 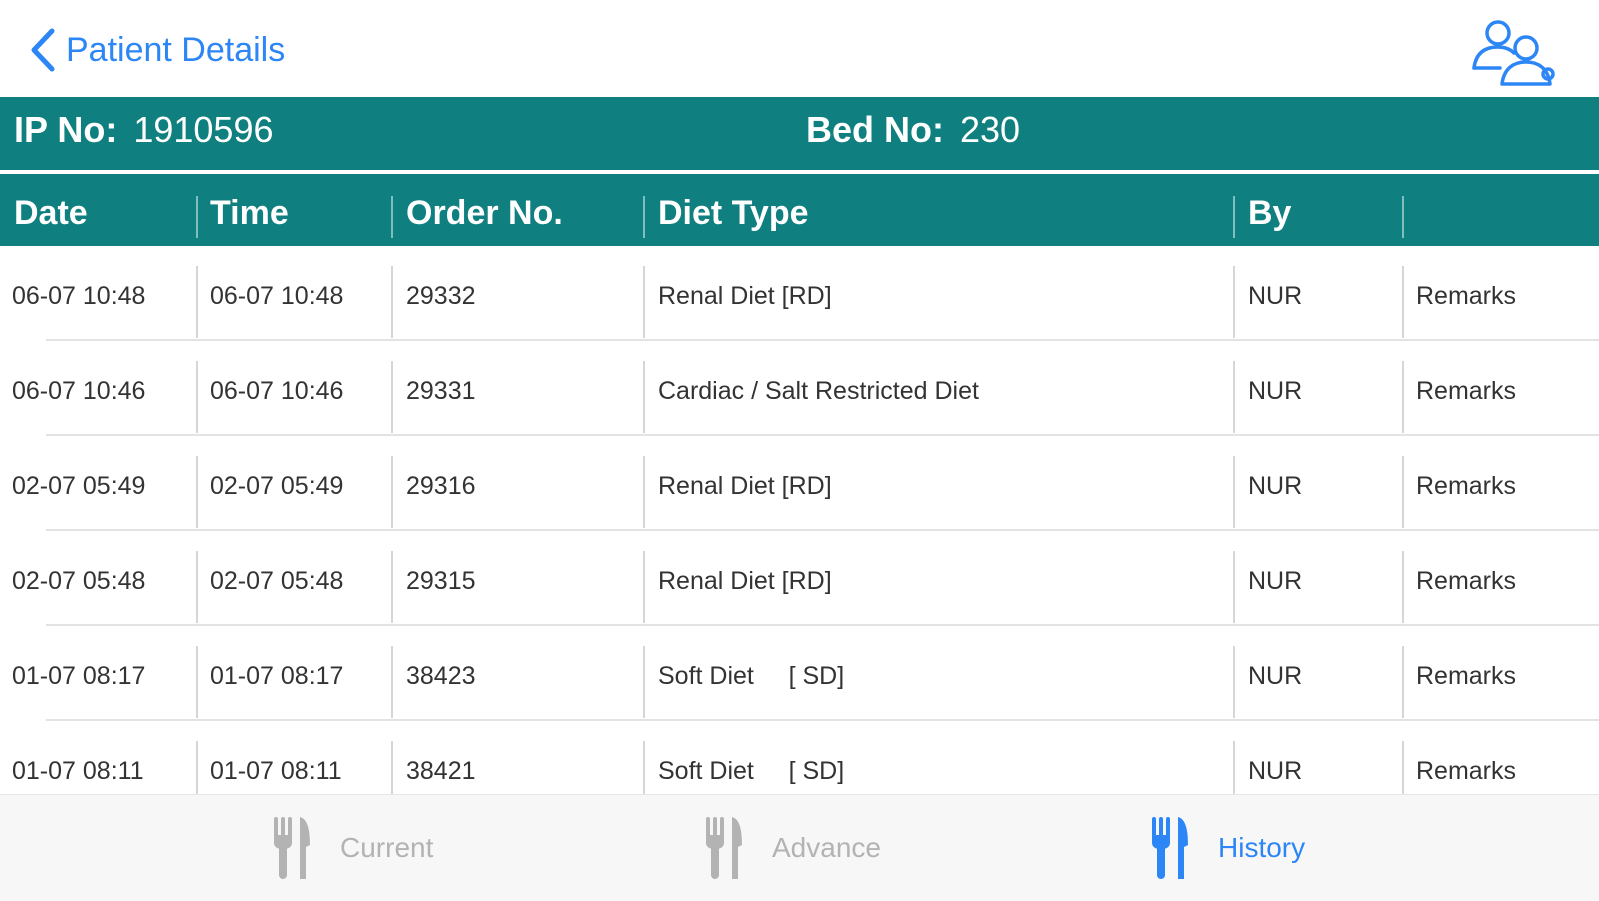 What do you see at coordinates (66, 129) in the screenshot?
I see `ip-label: IP No:` at bounding box center [66, 129].